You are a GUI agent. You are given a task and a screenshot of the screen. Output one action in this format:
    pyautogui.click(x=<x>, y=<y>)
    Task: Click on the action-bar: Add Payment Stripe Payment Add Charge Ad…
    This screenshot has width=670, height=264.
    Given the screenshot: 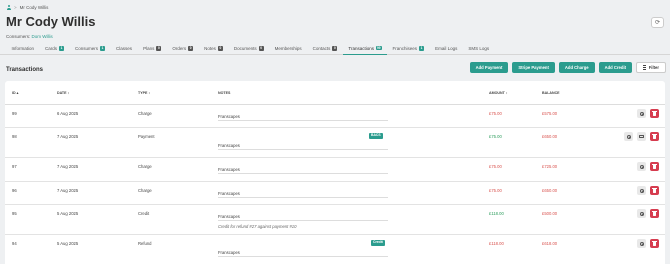 What is the action you would take?
    pyautogui.click(x=567, y=67)
    